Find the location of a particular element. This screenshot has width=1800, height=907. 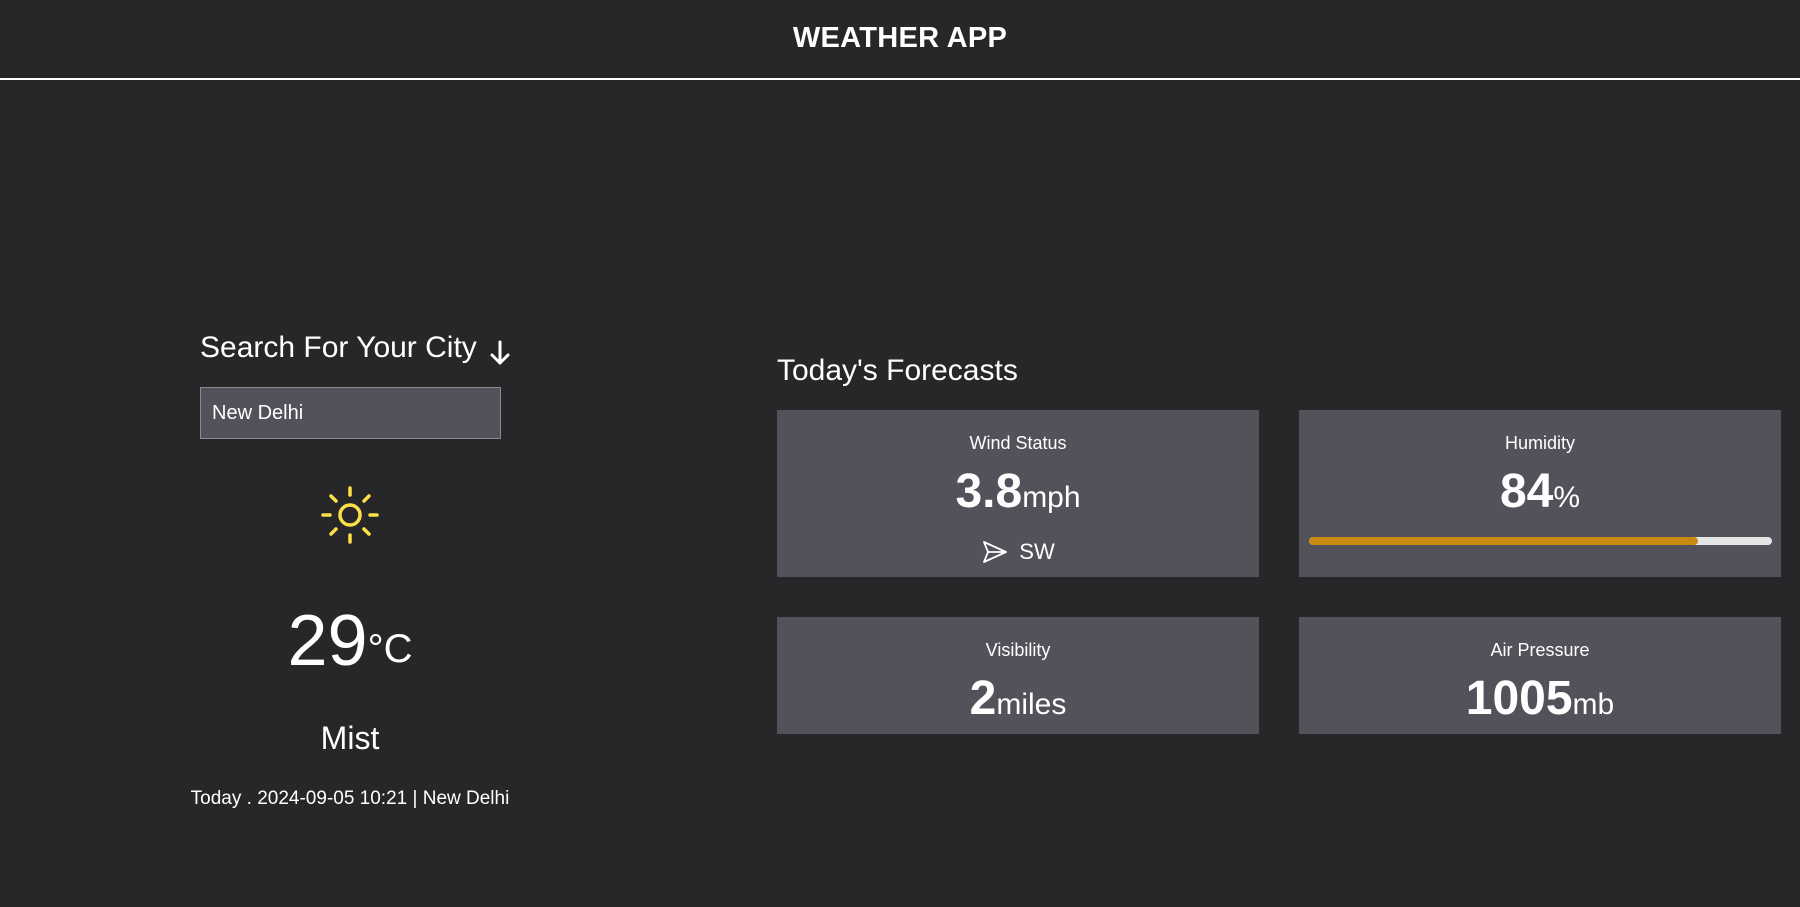

humidity-number: 84 is located at coordinates (1526, 491).